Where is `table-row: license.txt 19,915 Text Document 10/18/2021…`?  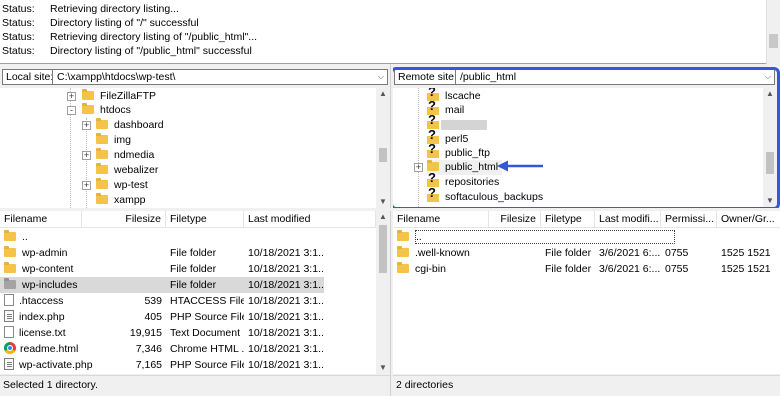
table-row: license.txt 19,915 Text Document 10/18/2021… is located at coordinates (162, 333).